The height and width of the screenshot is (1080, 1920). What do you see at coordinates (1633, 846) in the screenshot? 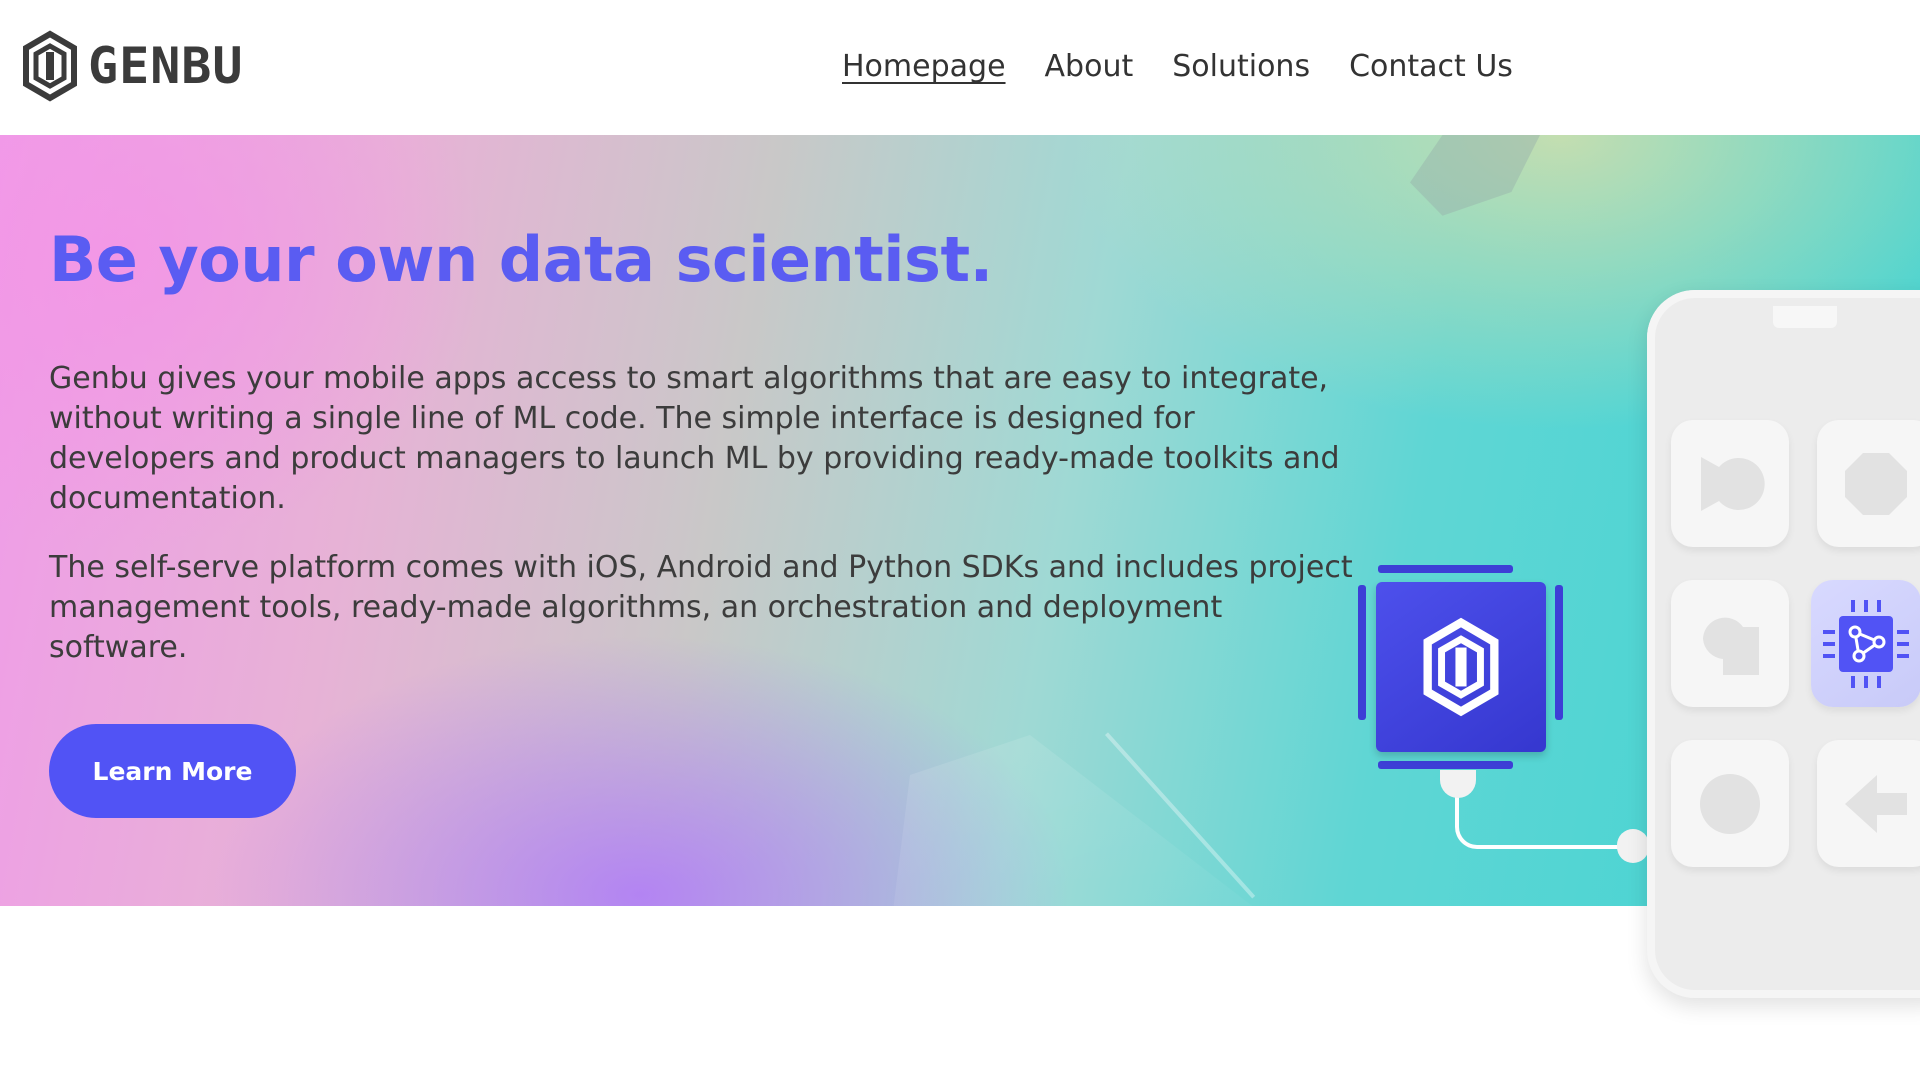
I see `cable-end` at bounding box center [1633, 846].